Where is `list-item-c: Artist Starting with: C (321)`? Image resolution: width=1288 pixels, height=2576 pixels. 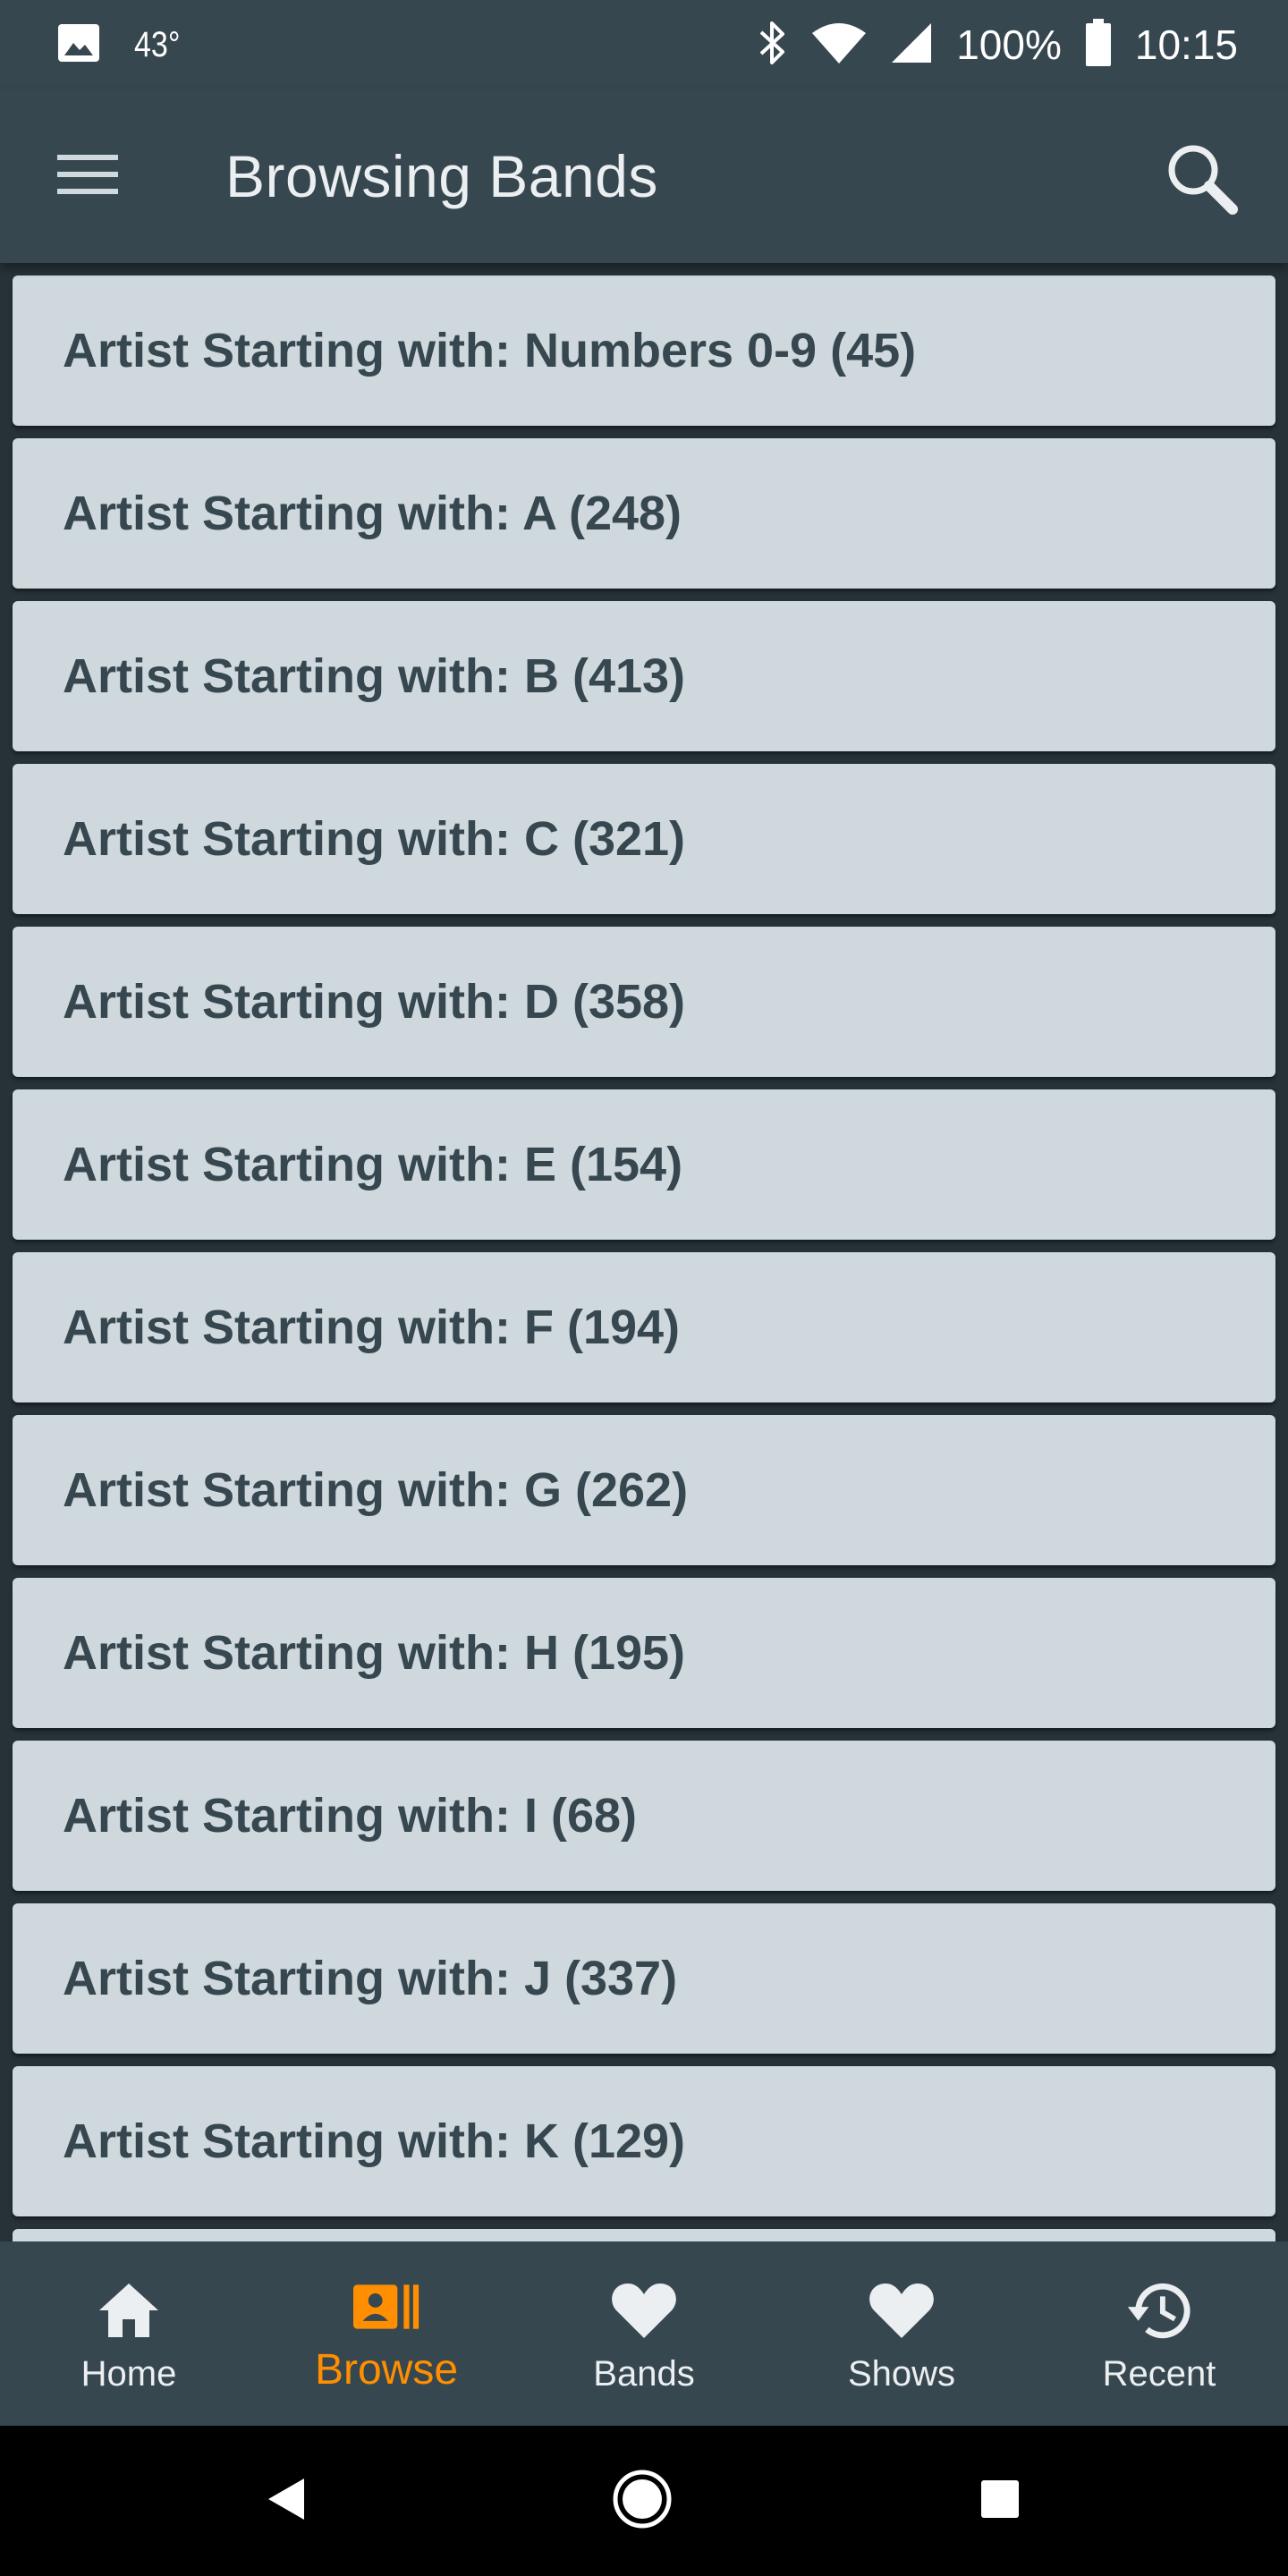
list-item-c: Artist Starting with: C (321) is located at coordinates (644, 839).